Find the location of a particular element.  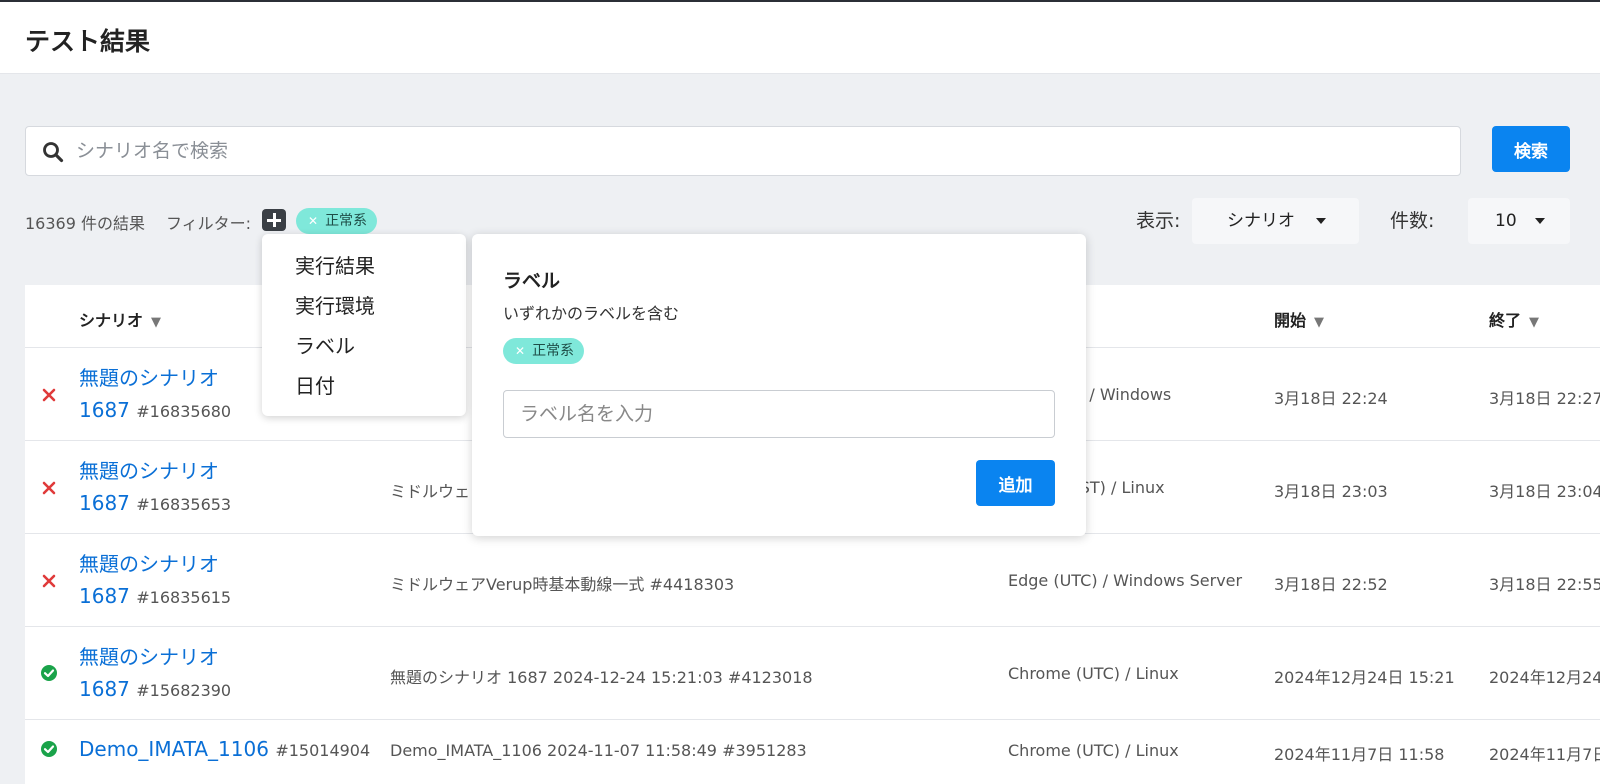

scenario-link: 無題のシナリオ 1687 #16835653 is located at coordinates (155, 488).